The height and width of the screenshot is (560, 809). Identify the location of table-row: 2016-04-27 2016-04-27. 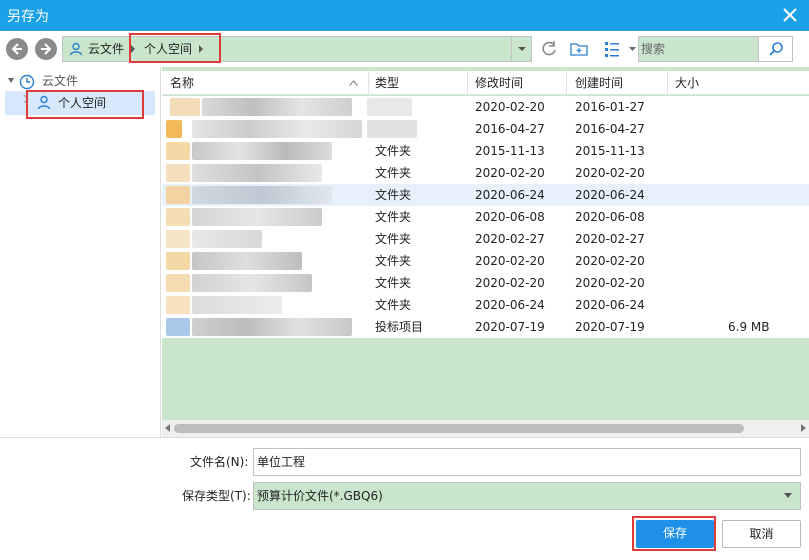
(485, 129).